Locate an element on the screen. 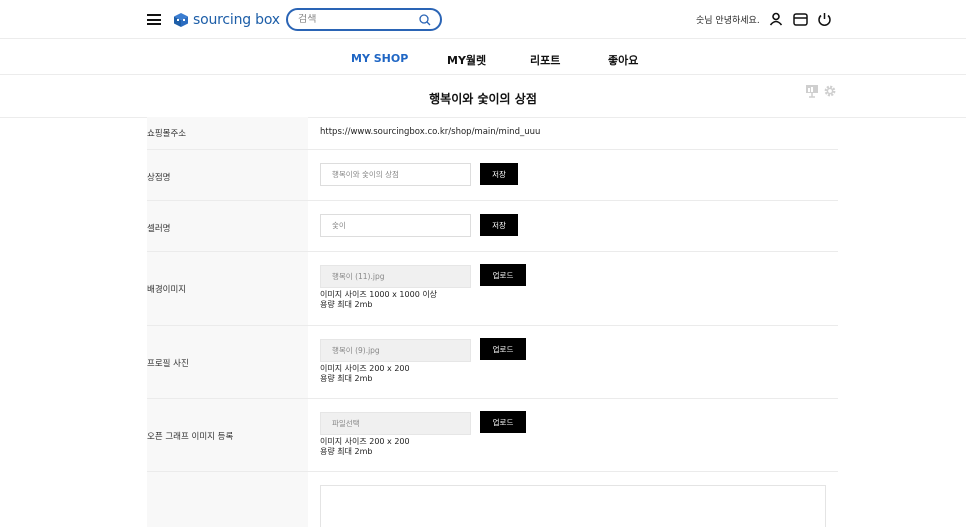 Image resolution: width=966 pixels, height=527 pixels. nav-my-shop: MY SHOP is located at coordinates (379, 58).